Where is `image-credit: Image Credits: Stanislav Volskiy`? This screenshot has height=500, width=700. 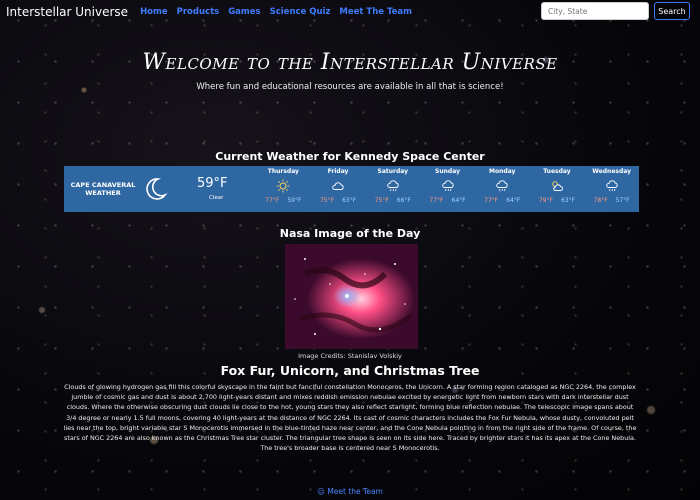
image-credit: Image Credits: Stanislav Volskiy is located at coordinates (350, 356).